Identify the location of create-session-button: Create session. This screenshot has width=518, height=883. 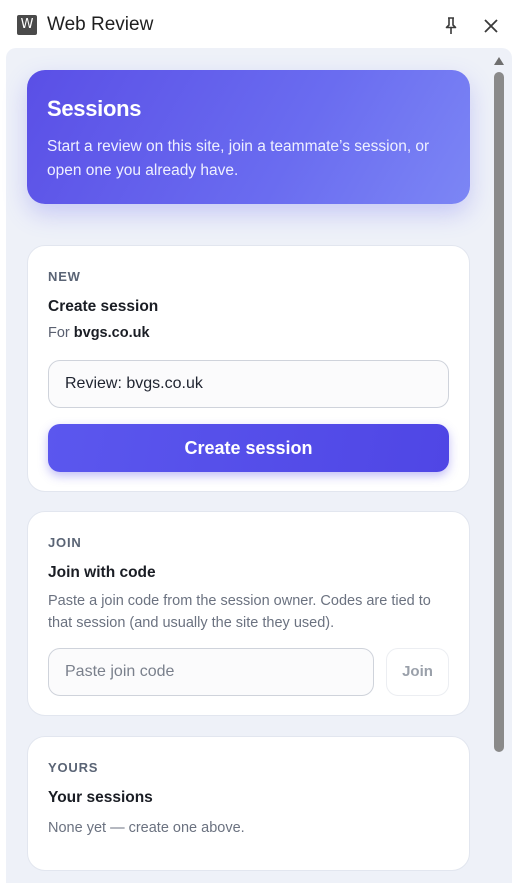
(248, 448).